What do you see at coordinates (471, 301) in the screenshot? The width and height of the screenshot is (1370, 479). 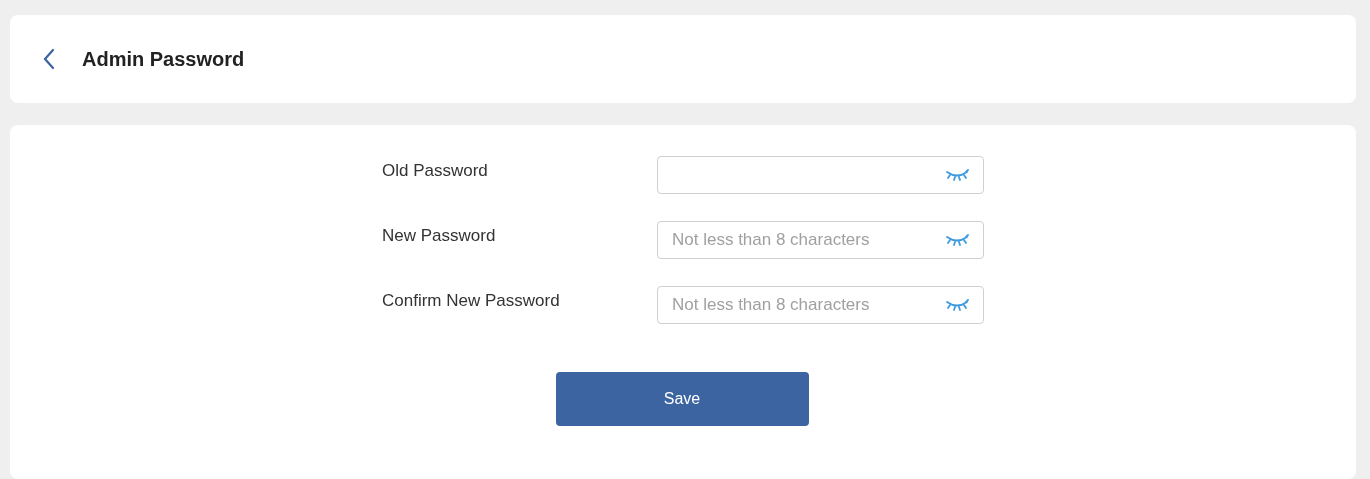 I see `field-label: Confirm New Password` at bounding box center [471, 301].